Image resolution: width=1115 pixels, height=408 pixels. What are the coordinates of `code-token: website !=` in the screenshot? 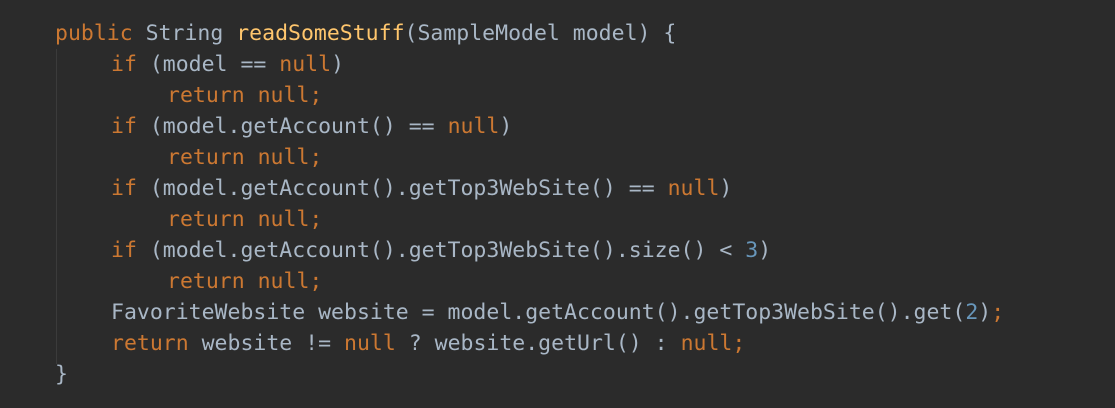 It's located at (266, 343).